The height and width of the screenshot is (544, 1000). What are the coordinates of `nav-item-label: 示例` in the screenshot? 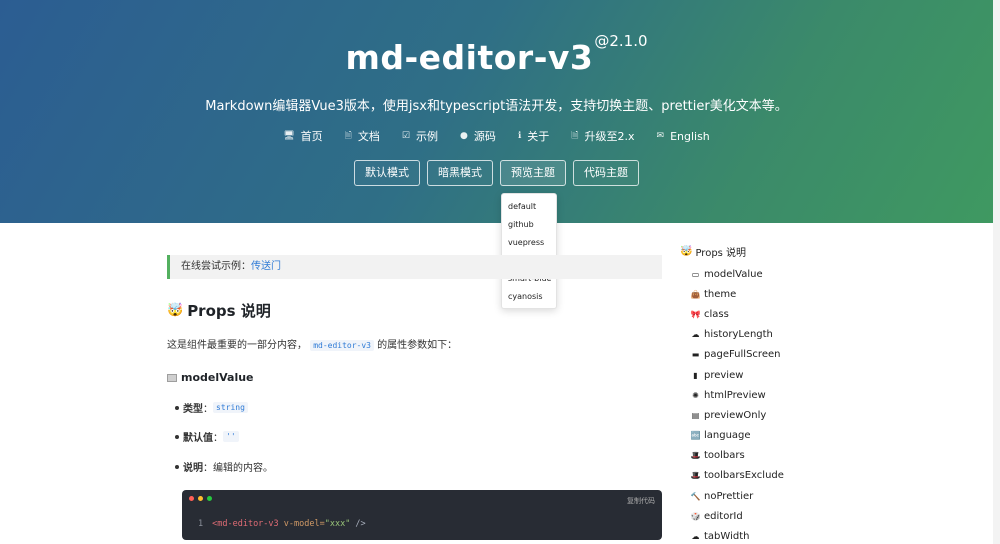 It's located at (426, 136).